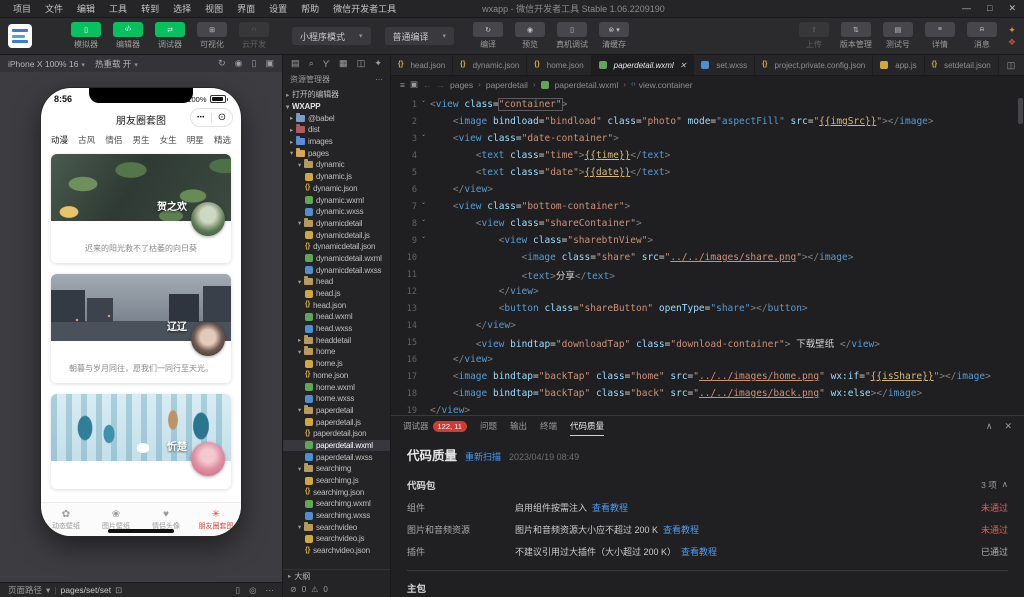 The image size is (1024, 597). I want to click on tree-file: dynamic.wxss, so click(336, 212).